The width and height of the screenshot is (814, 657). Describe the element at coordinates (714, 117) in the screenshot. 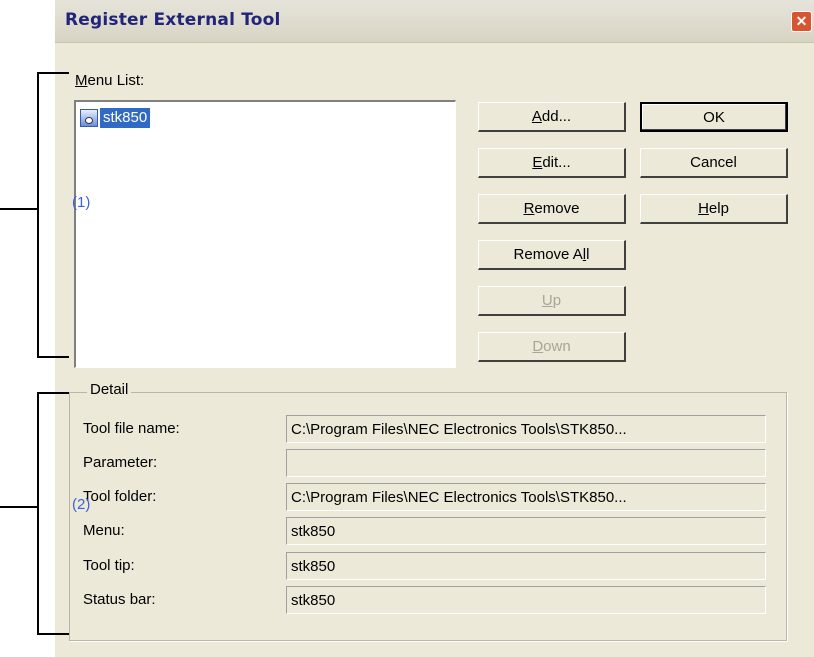

I see `ok-button: OK` at that location.